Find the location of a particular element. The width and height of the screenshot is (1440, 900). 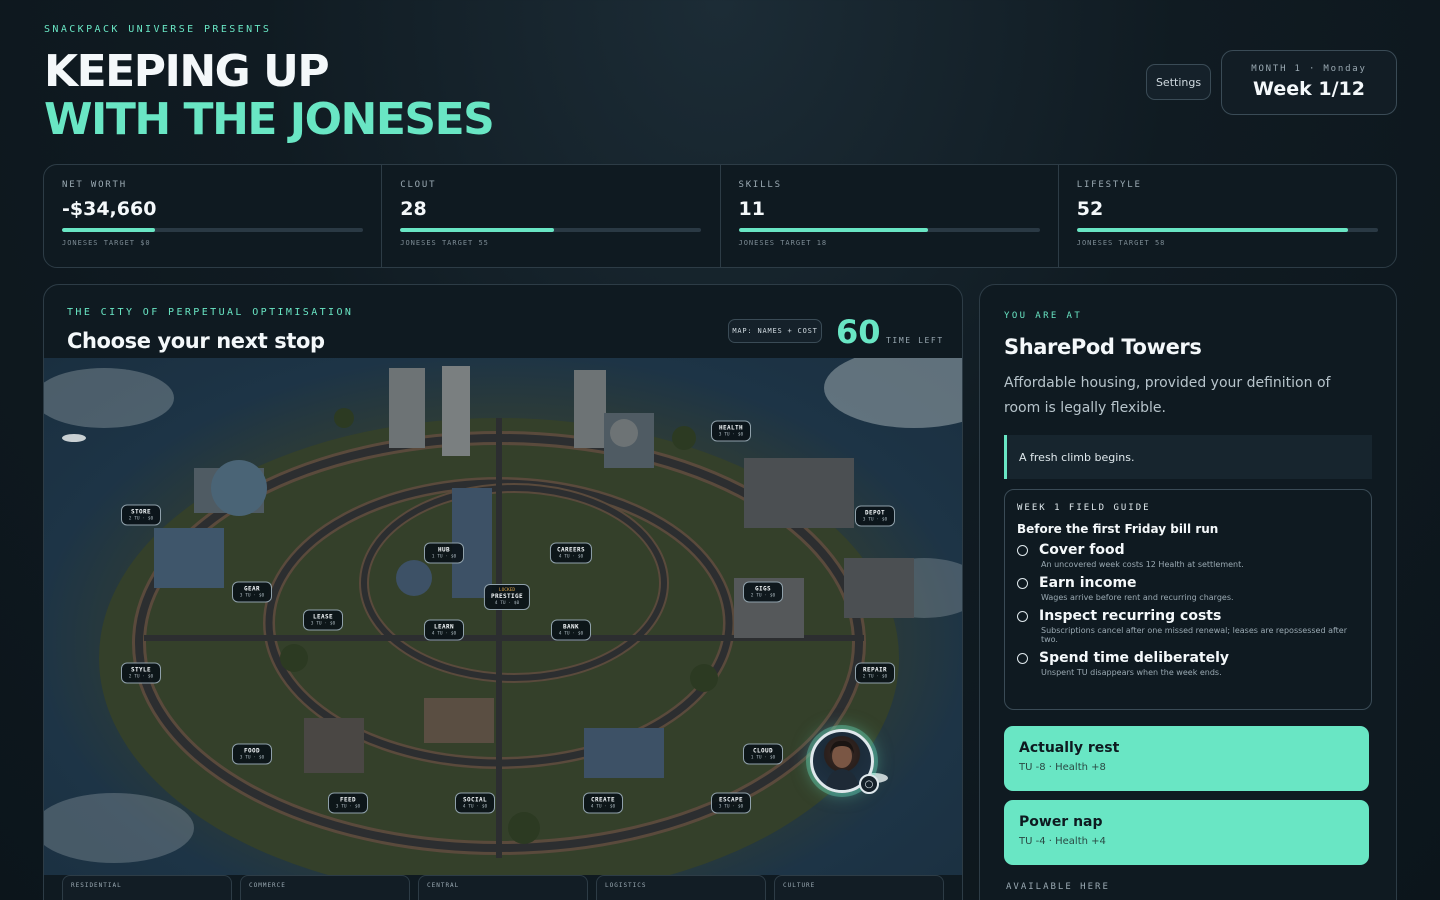

location-bank: BANK 4 TU · $0 is located at coordinates (571, 630).